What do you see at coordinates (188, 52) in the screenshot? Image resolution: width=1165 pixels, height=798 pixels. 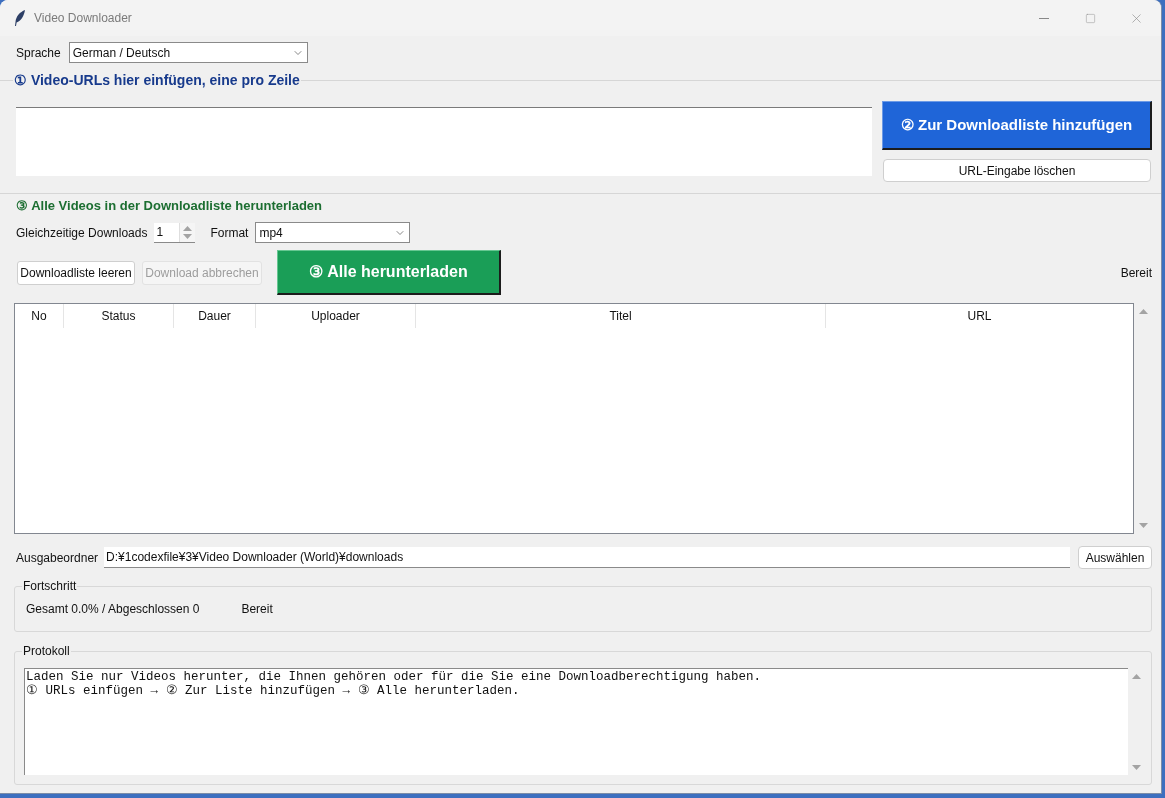 I see `language-dropdown: German / Deutsch` at bounding box center [188, 52].